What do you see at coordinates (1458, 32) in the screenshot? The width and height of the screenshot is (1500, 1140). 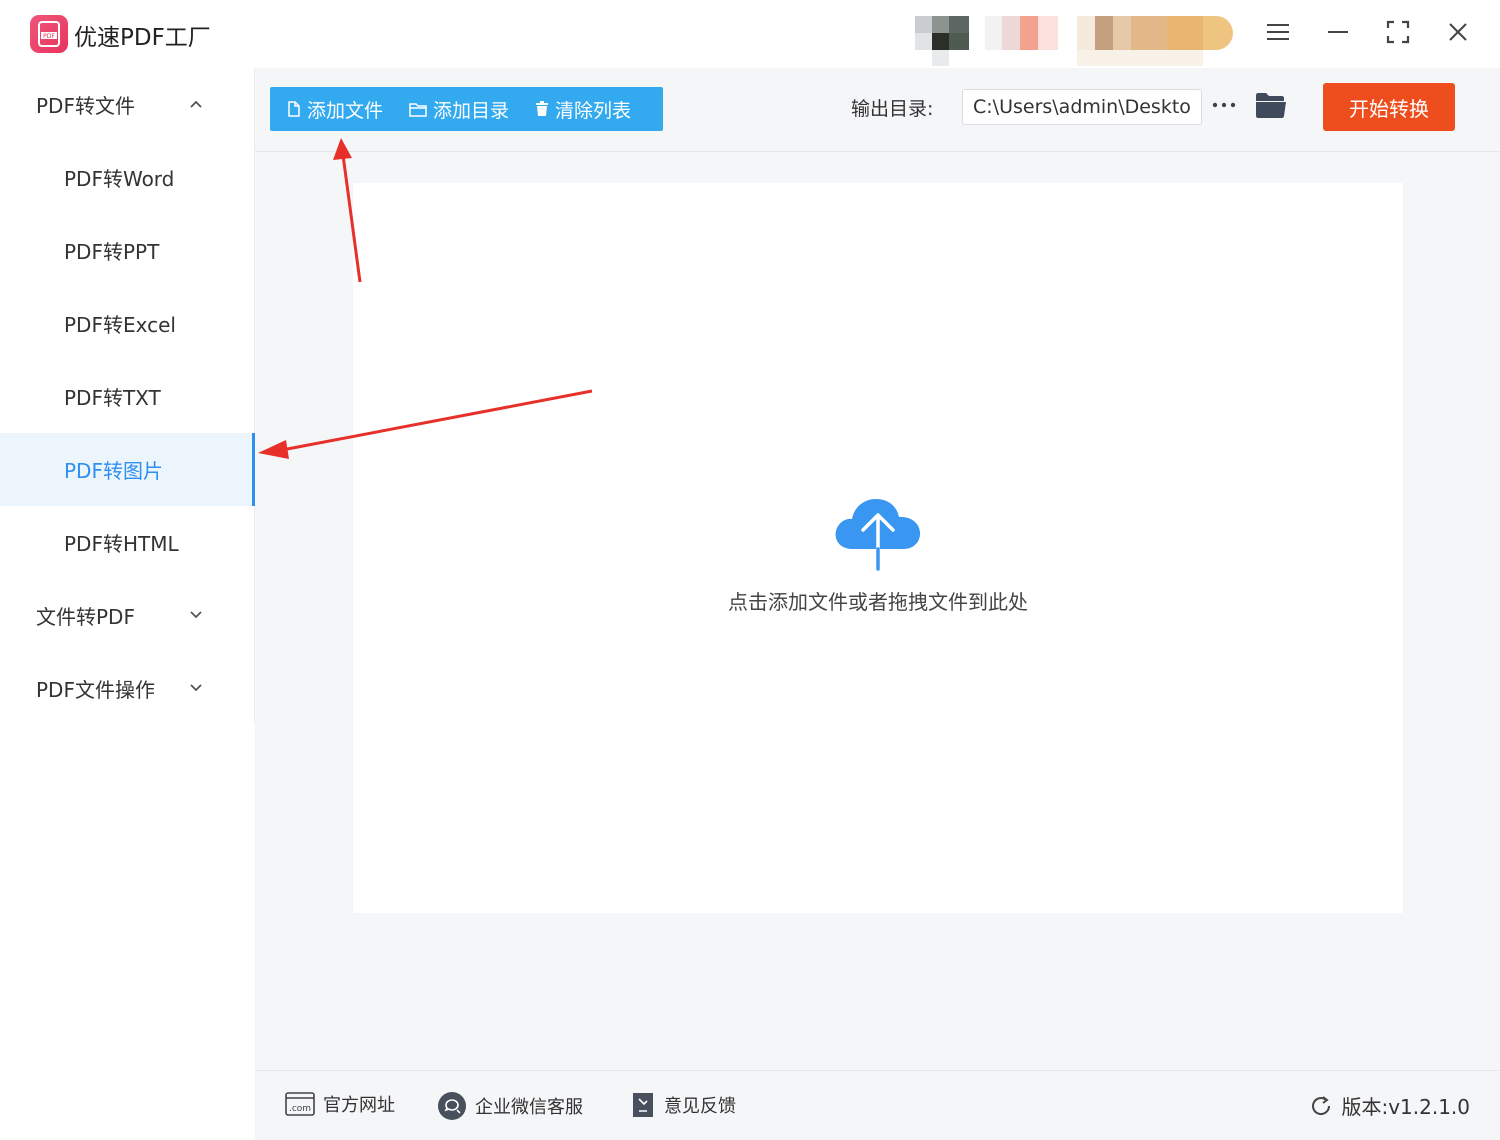 I see `close-icon` at bounding box center [1458, 32].